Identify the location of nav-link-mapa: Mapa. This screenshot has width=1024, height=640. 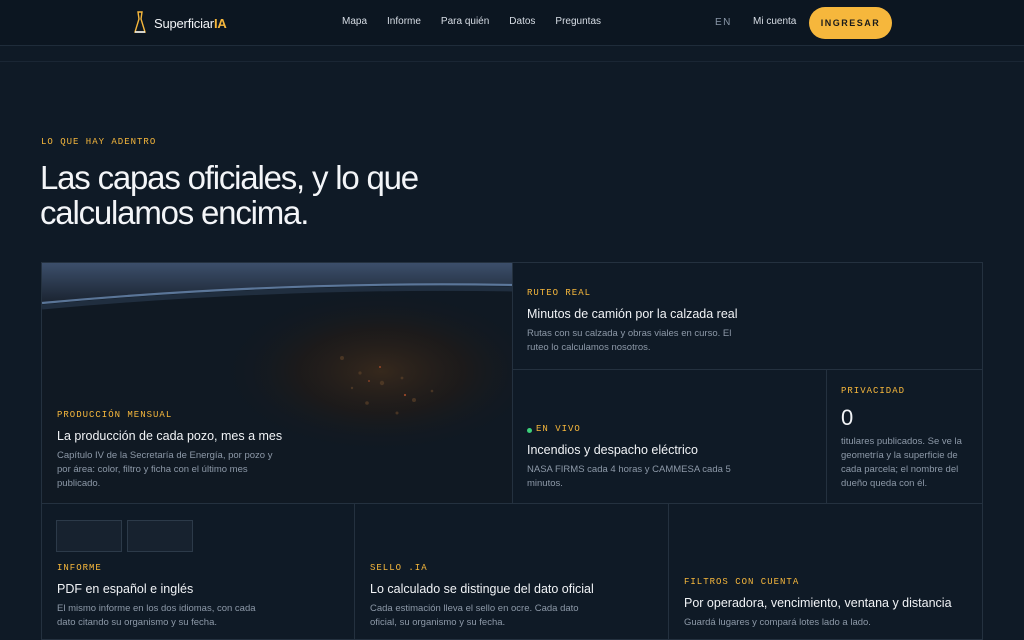
(354, 21).